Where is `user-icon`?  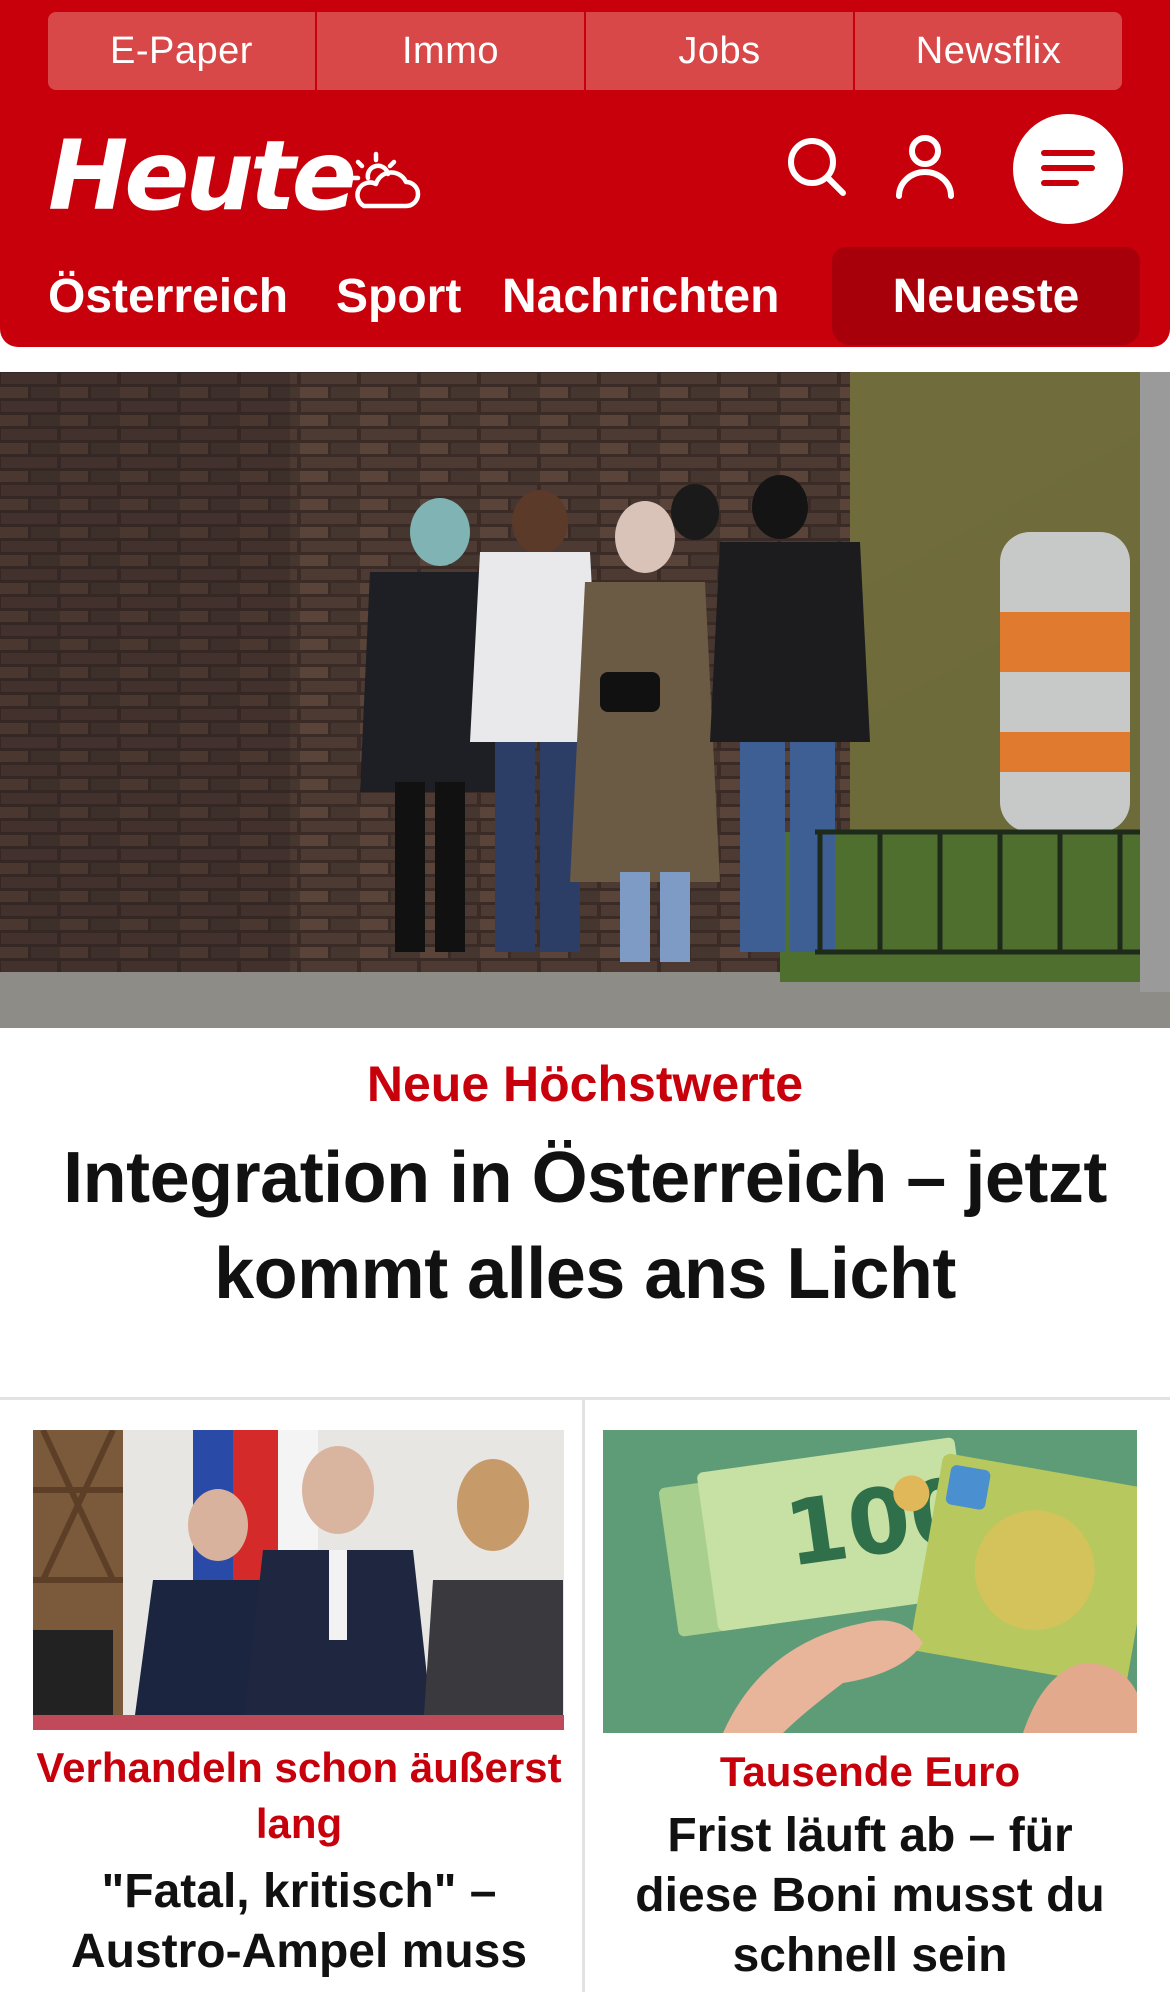
user-icon is located at coordinates (925, 167).